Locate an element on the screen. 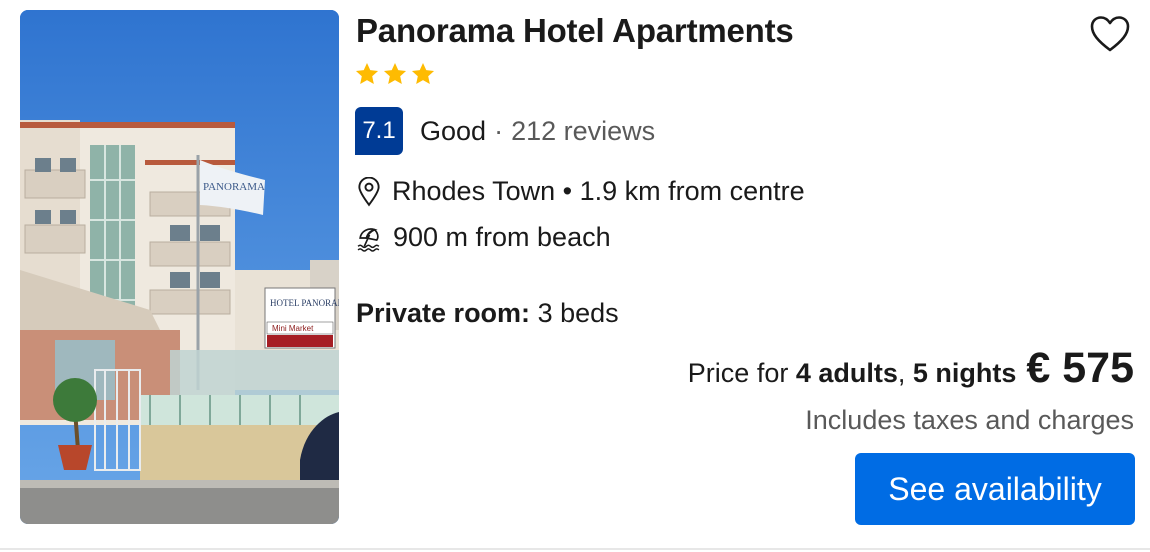  hotel-name: Panorama Hotel Apartments is located at coordinates (575, 31).